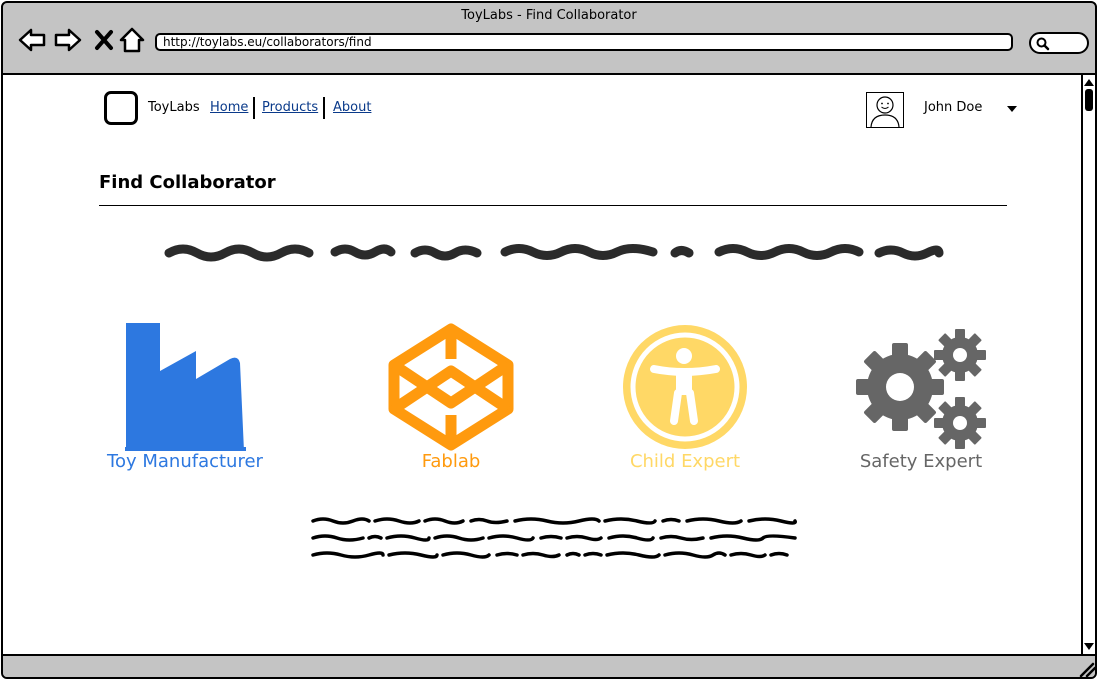 This screenshot has height=682, width=1100. I want to click on category-toy-manufacturer: Toy Manufacturer, so click(185, 403).